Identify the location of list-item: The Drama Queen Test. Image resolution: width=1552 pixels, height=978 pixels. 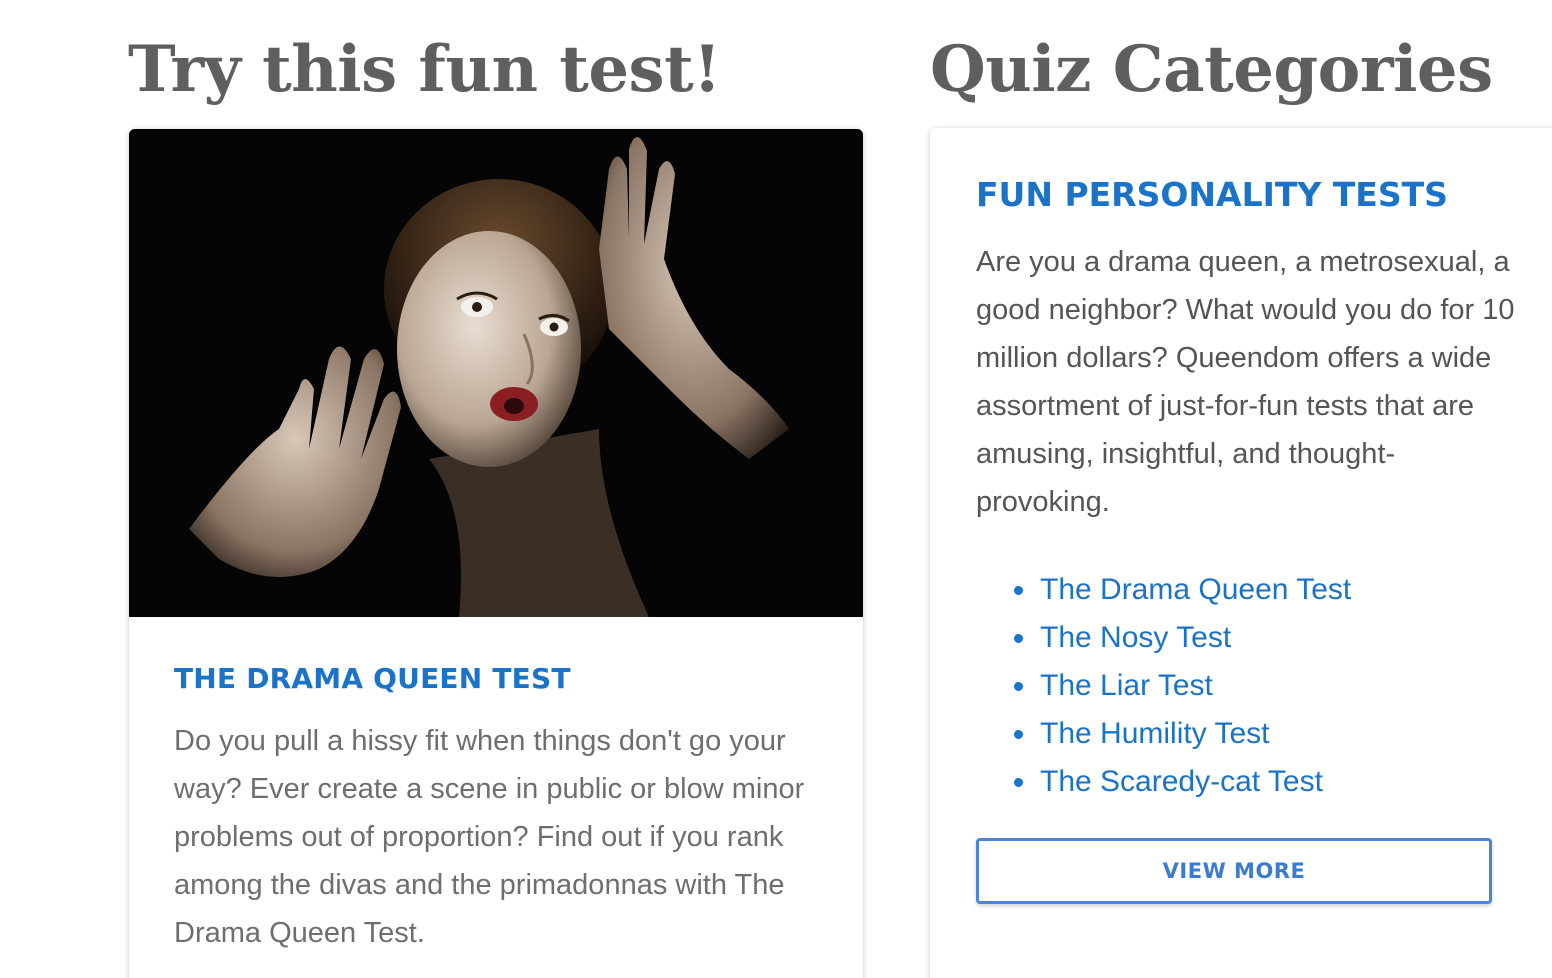
(1265, 590).